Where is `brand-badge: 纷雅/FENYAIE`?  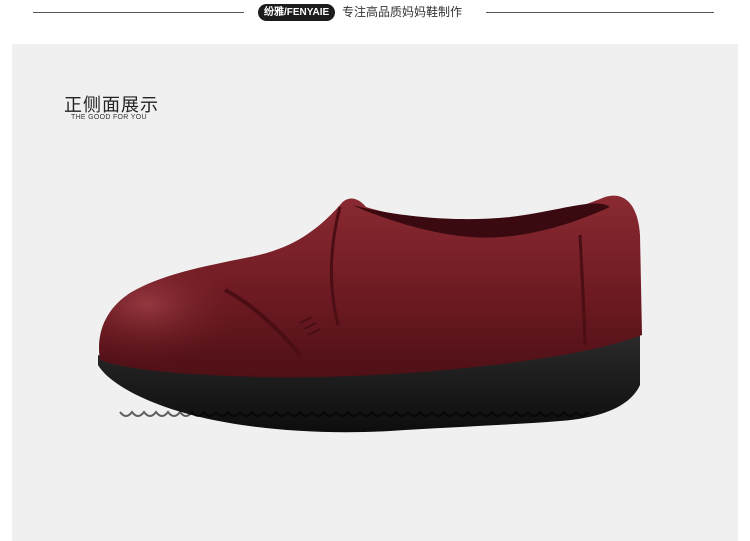
brand-badge: 纷雅/FENYAIE is located at coordinates (297, 12).